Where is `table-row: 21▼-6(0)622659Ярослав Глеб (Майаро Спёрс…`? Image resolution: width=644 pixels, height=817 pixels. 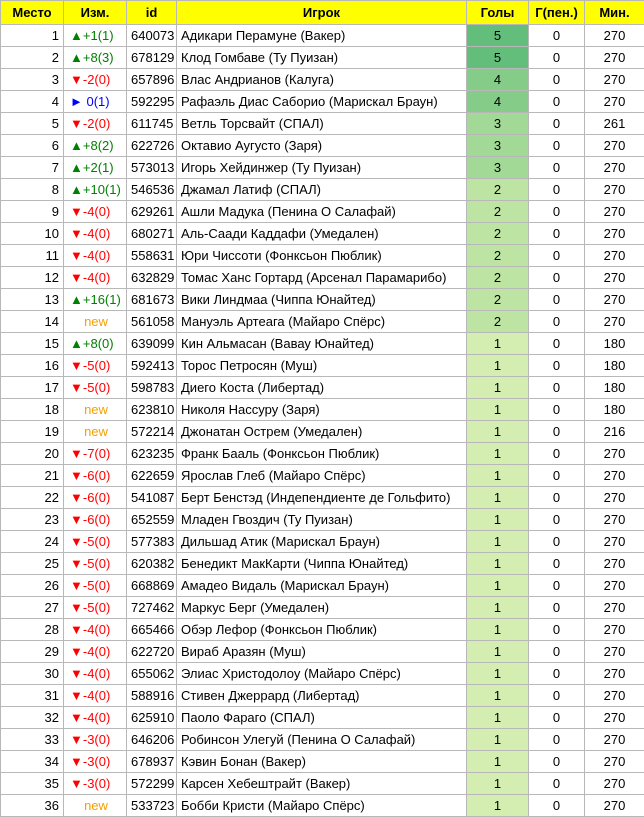 table-row: 21▼-6(0)622659Ярослав Глеб (Майаро Спёрс… is located at coordinates (322, 476).